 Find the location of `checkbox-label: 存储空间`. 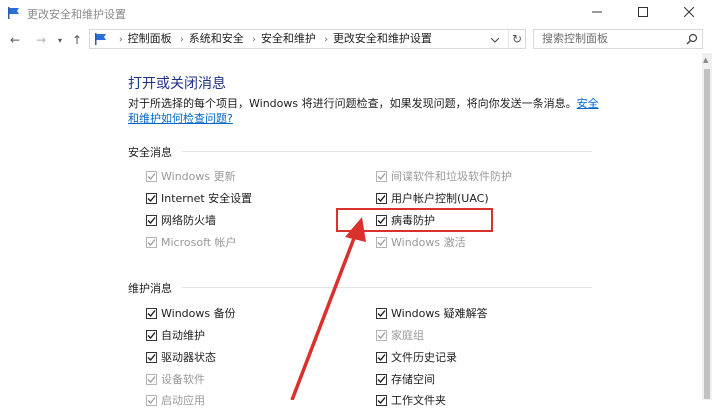

checkbox-label: 存储空间 is located at coordinates (413, 379).